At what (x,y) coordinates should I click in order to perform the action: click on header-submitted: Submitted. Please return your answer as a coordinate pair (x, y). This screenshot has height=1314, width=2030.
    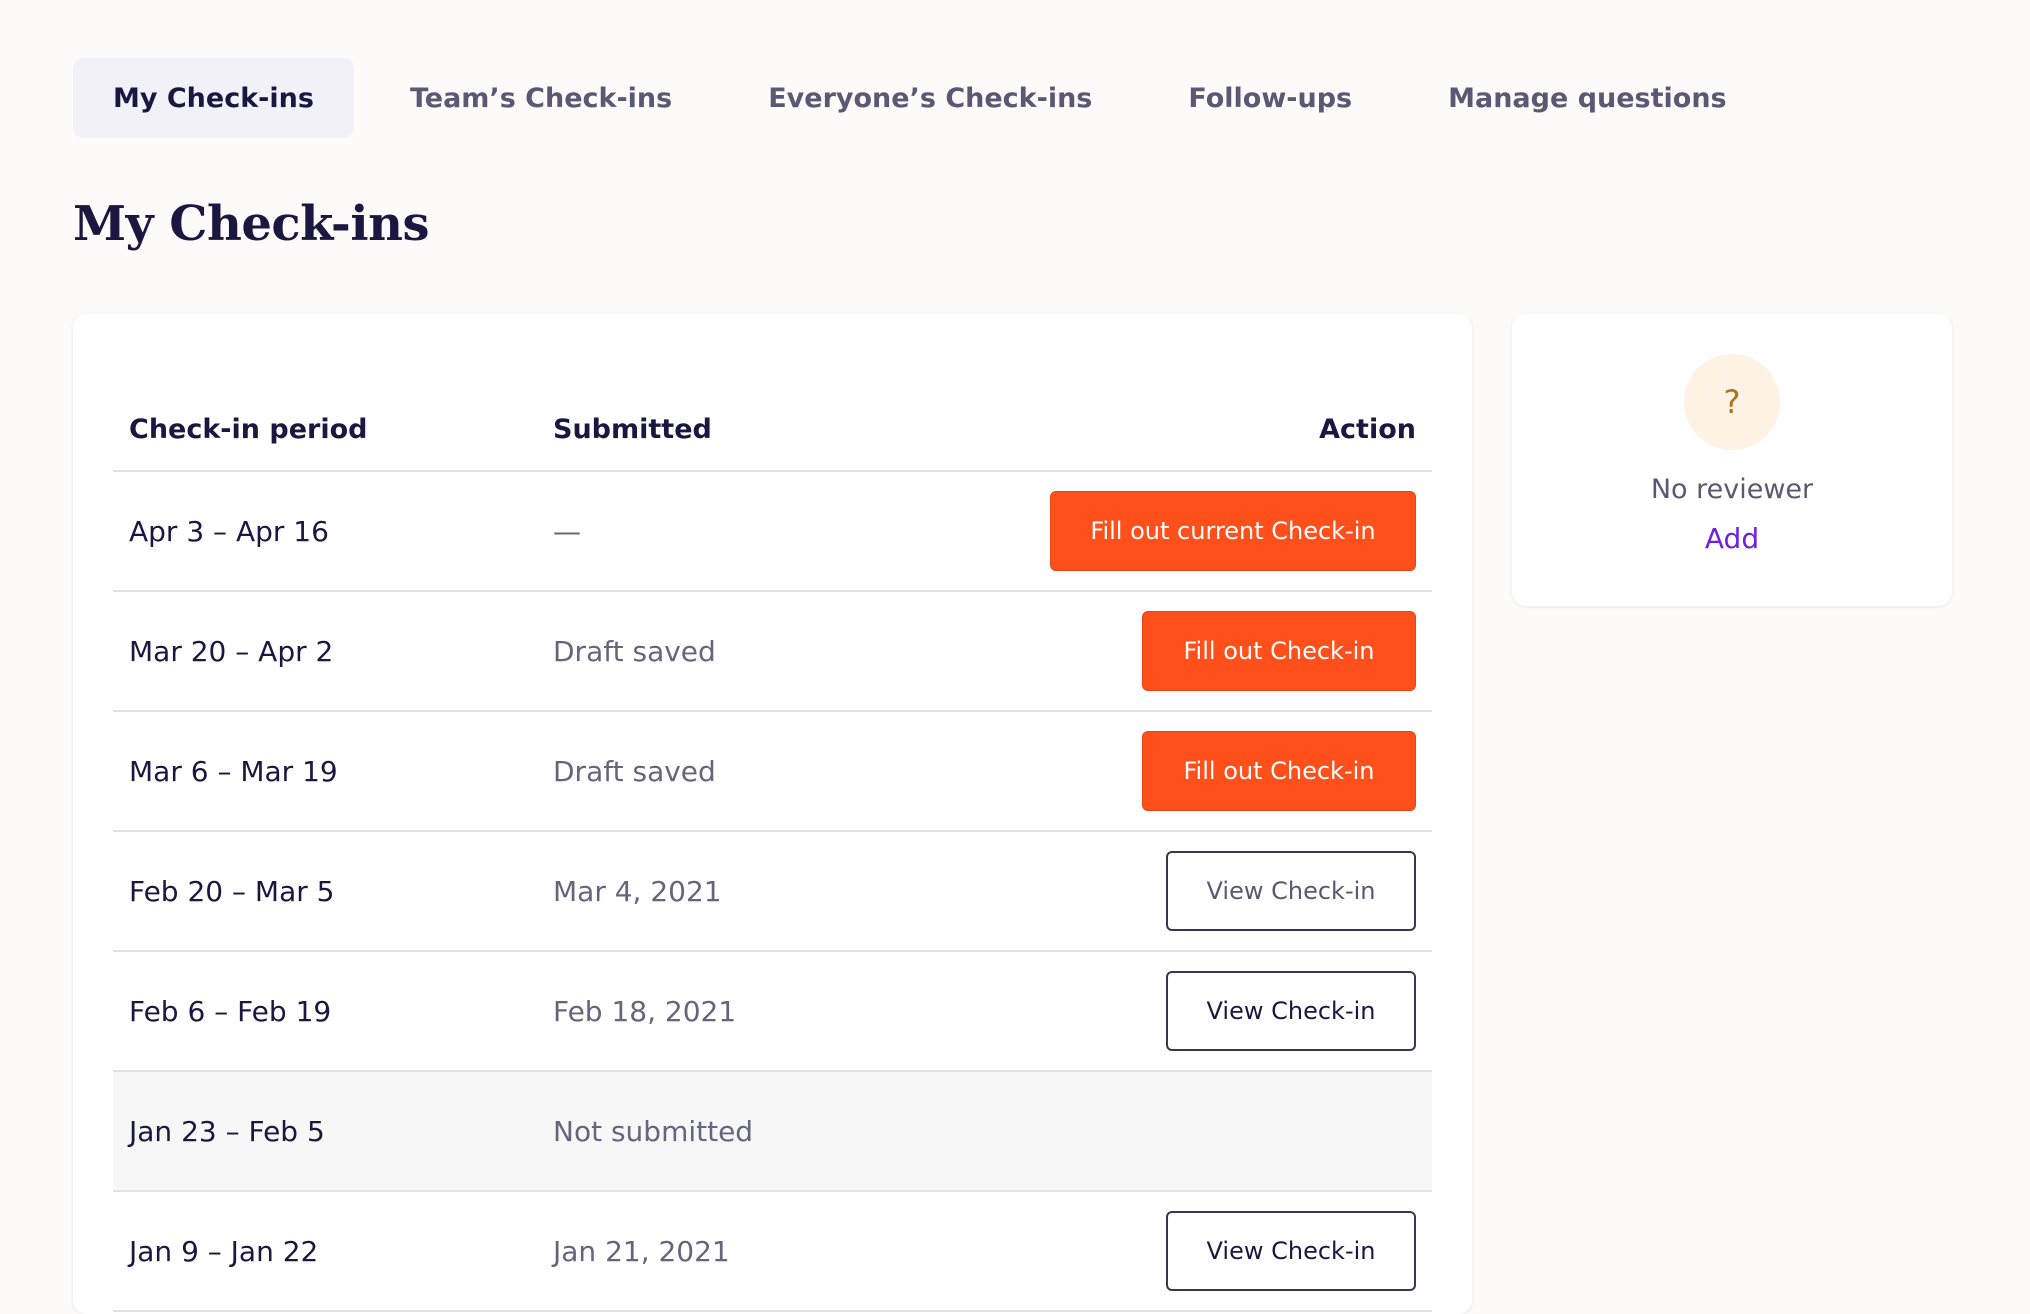
    Looking at the image, I should click on (632, 429).